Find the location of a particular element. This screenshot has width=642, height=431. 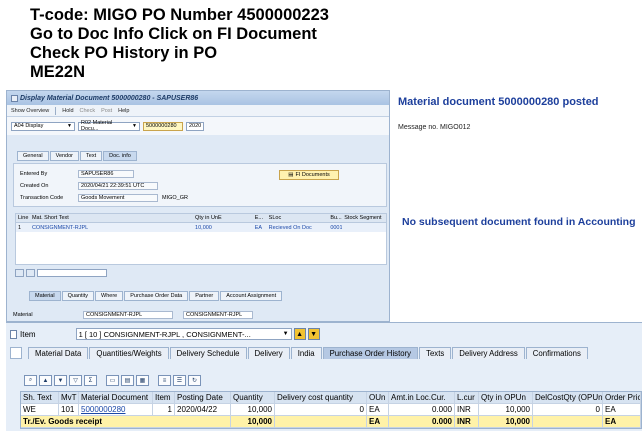

reference-select: R02 Material Docu... ▼ is located at coordinates (109, 126).